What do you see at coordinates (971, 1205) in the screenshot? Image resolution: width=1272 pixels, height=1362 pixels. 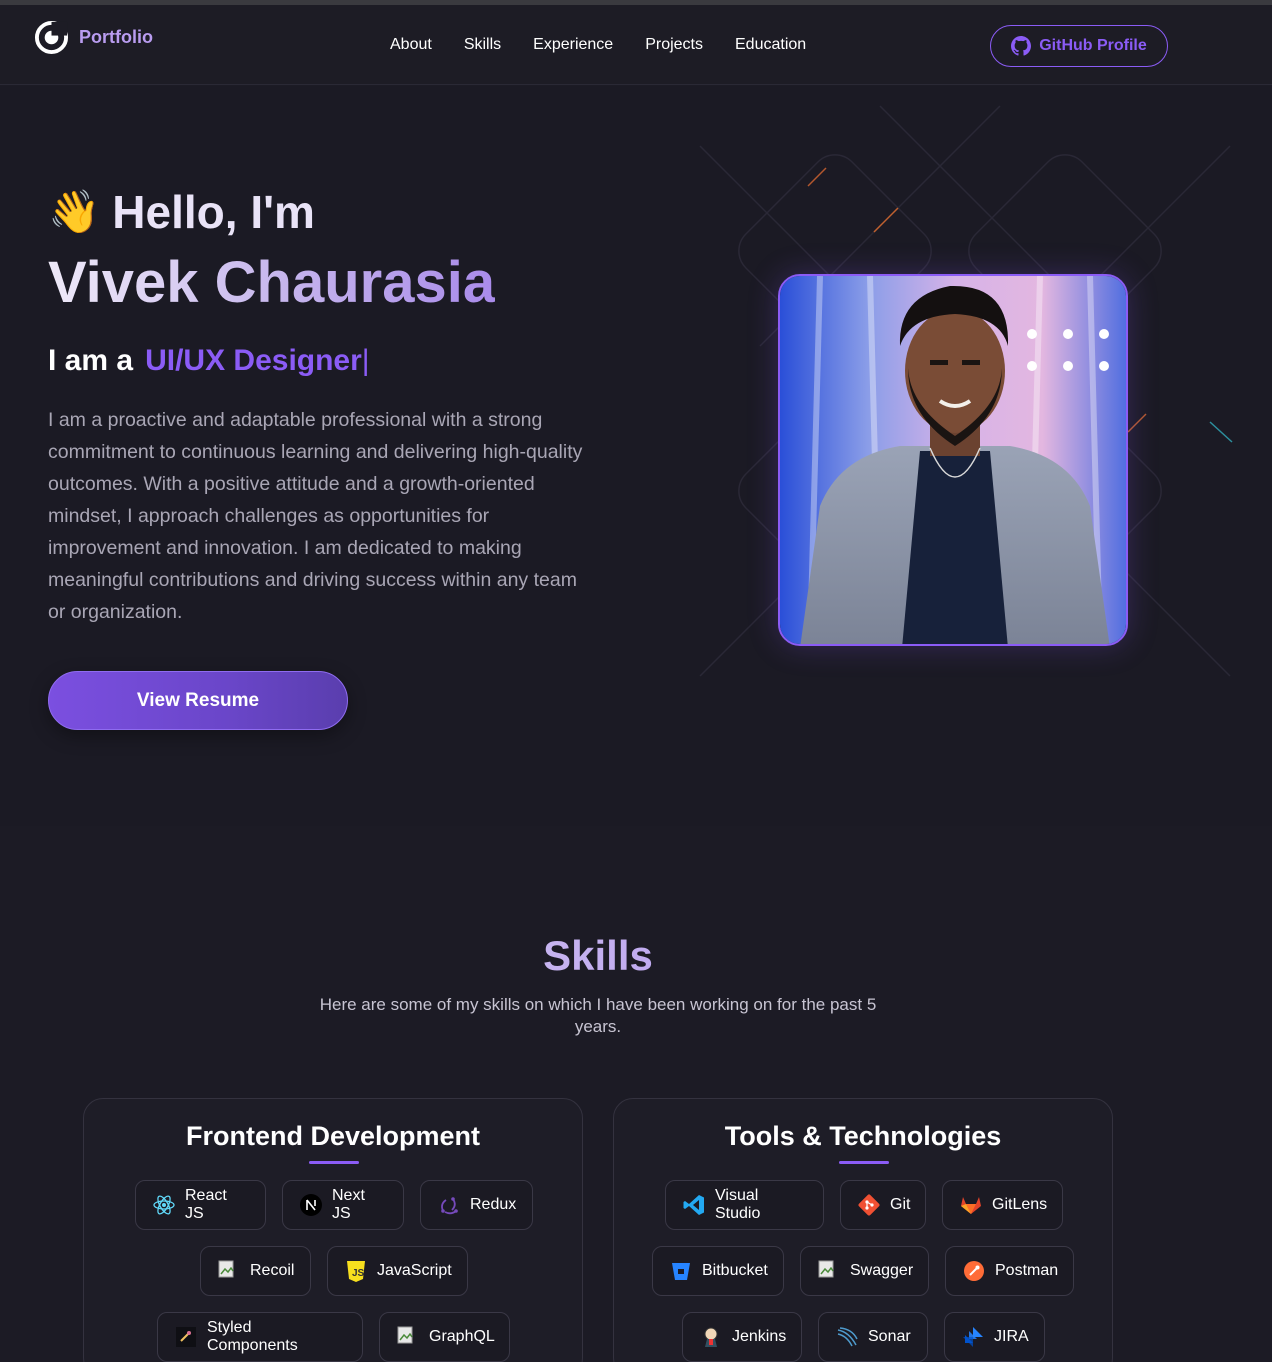 I see `gitlab-icon` at bounding box center [971, 1205].